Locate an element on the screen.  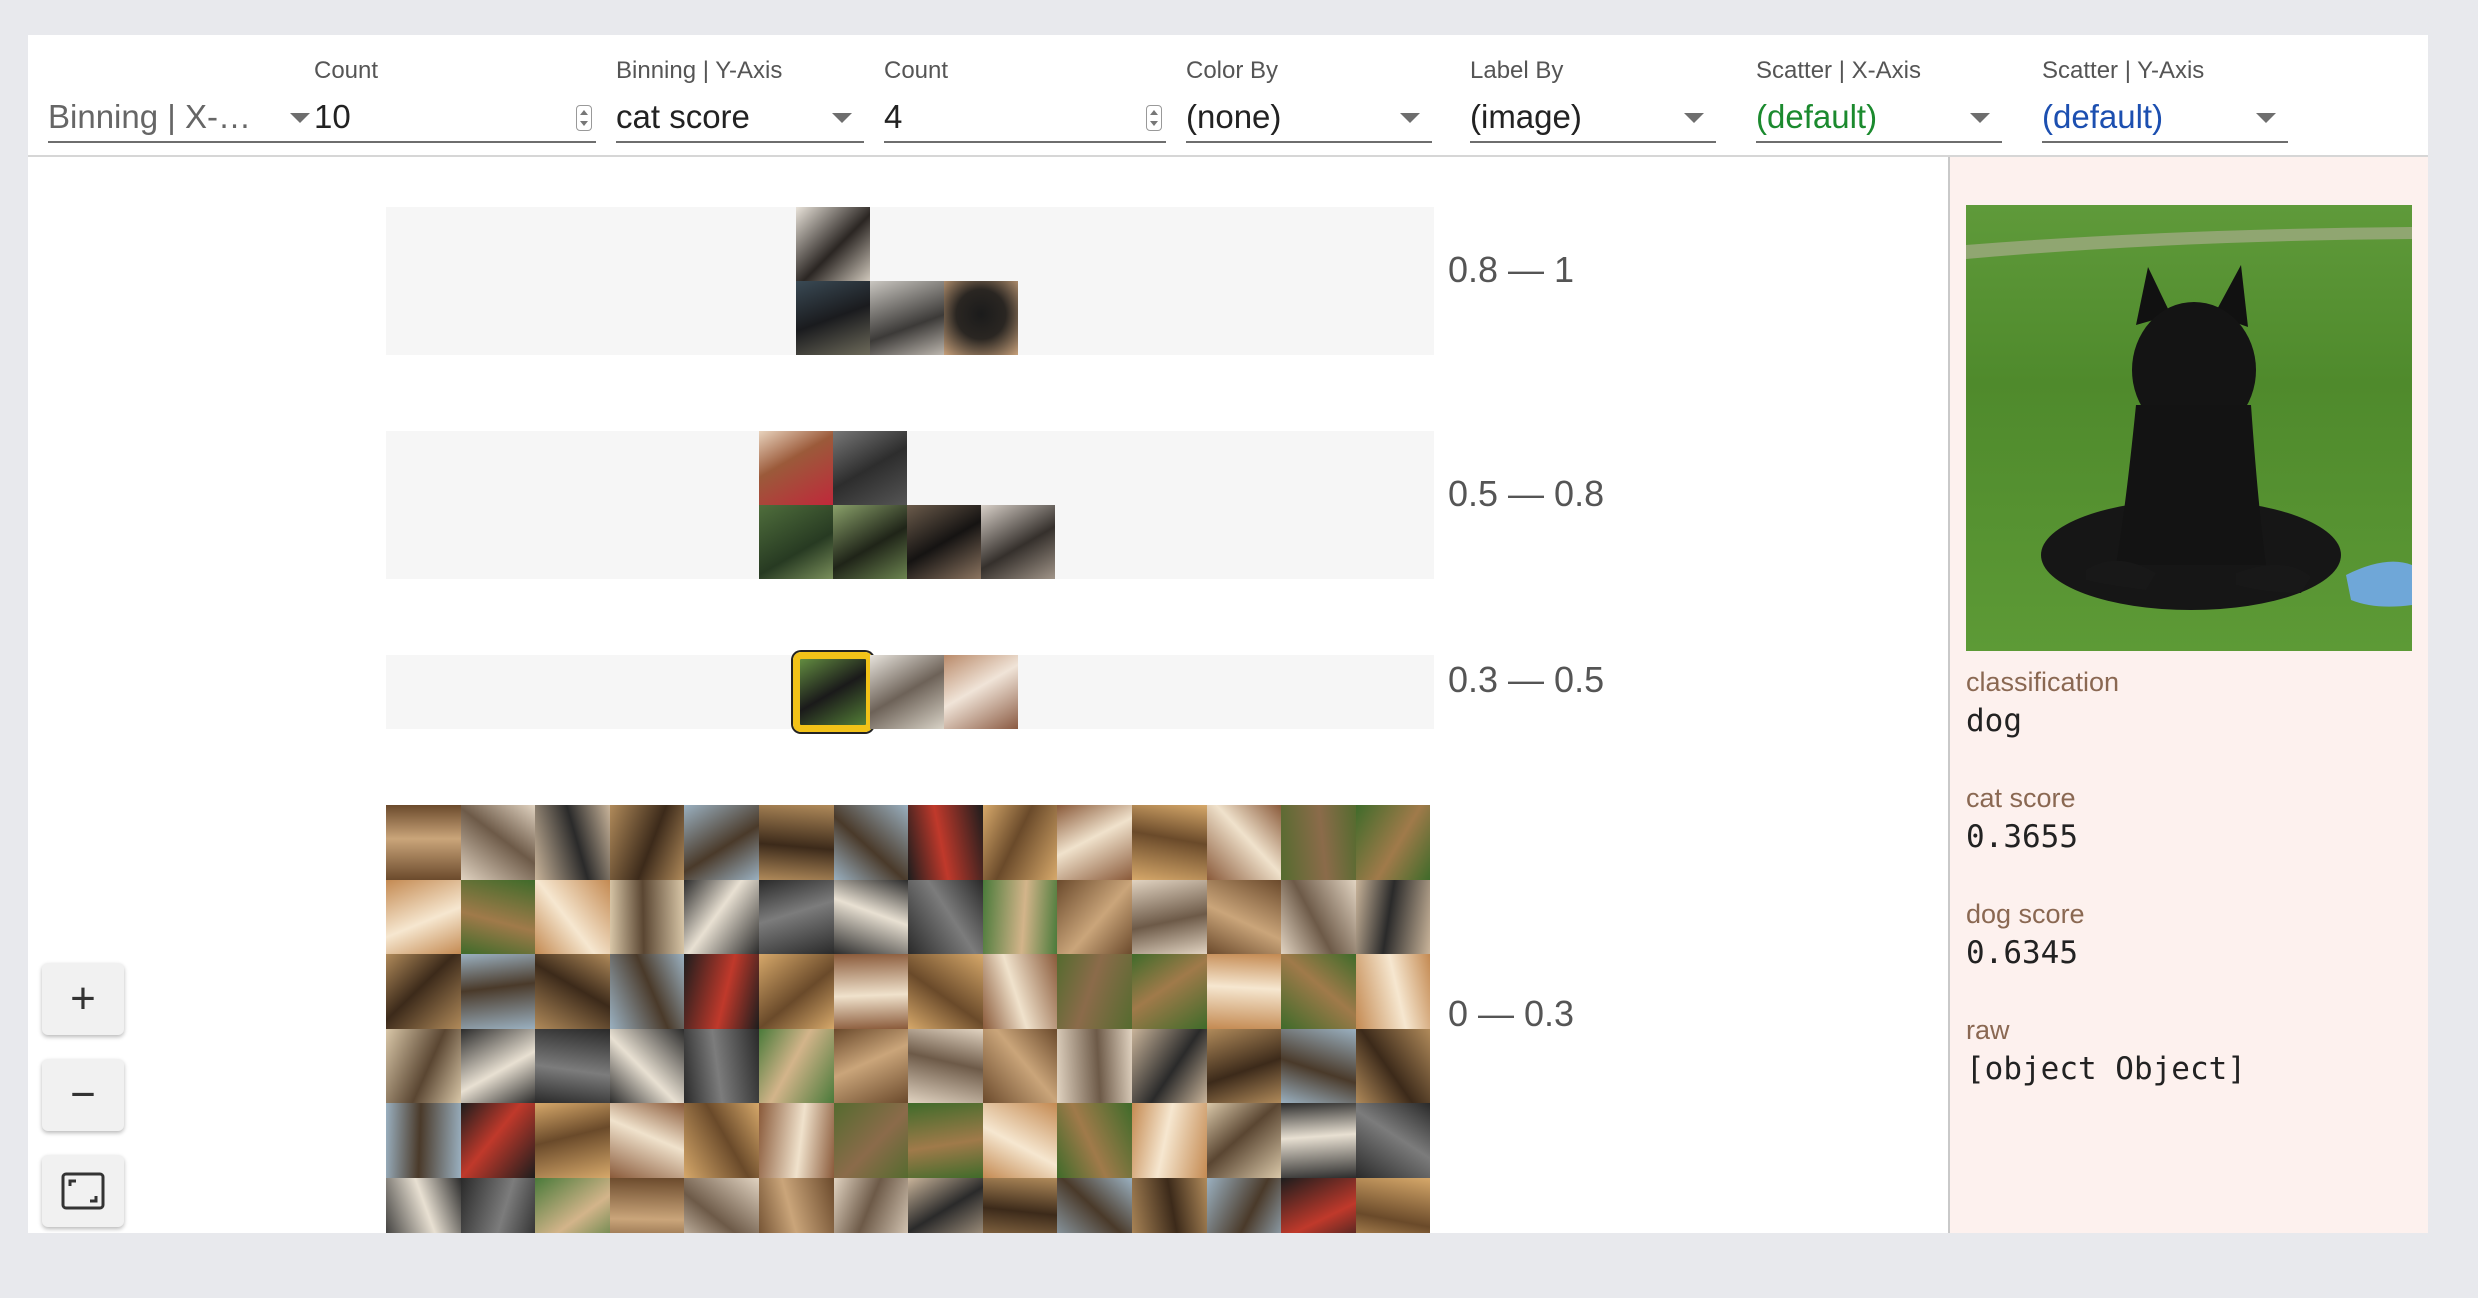
stepper-icon is located at coordinates (584, 118).